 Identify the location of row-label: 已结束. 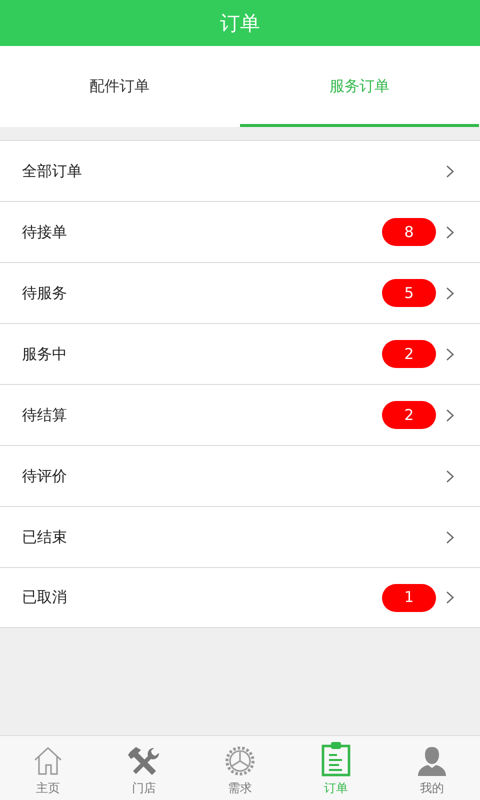
(45, 537).